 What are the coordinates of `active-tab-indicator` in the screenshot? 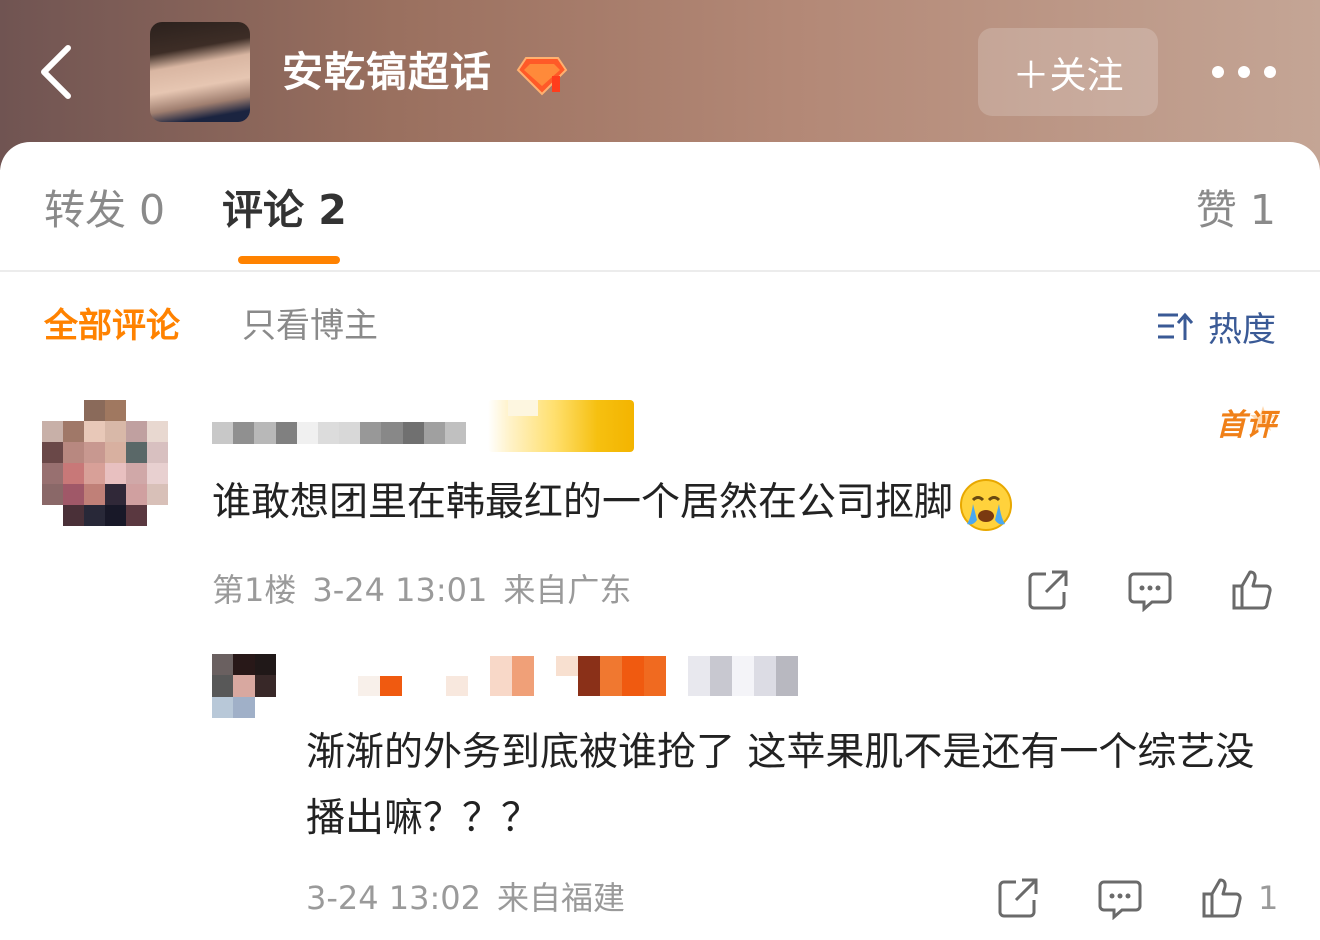 It's located at (289, 260).